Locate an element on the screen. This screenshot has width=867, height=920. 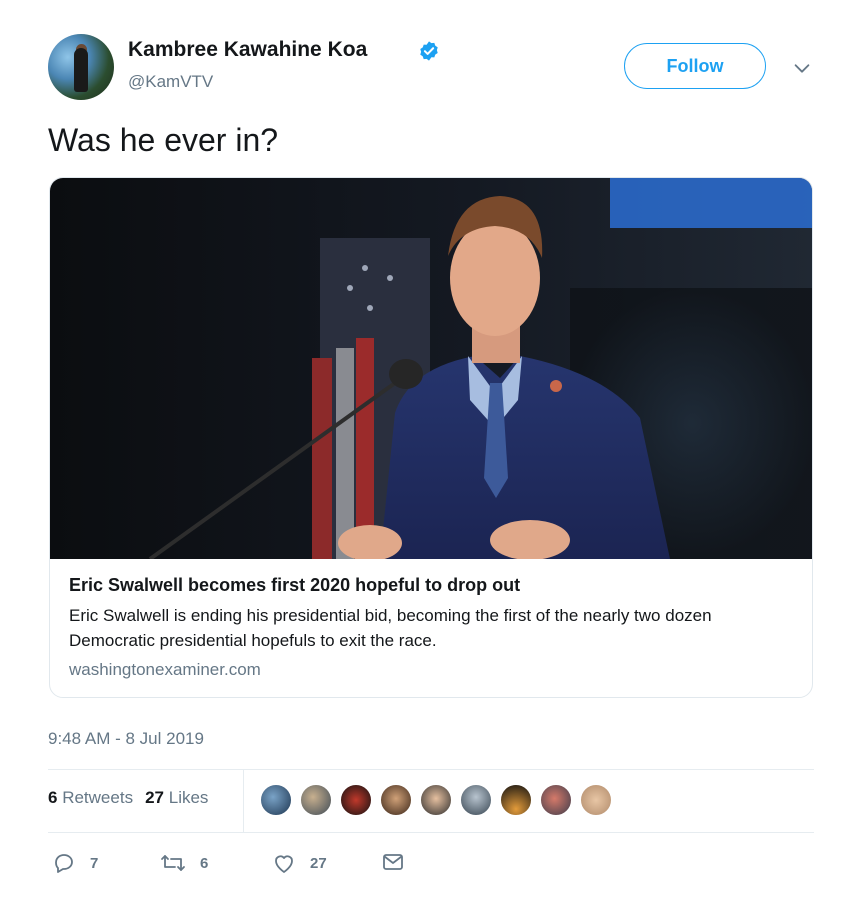
direct-message-icon is located at coordinates (393, 862).